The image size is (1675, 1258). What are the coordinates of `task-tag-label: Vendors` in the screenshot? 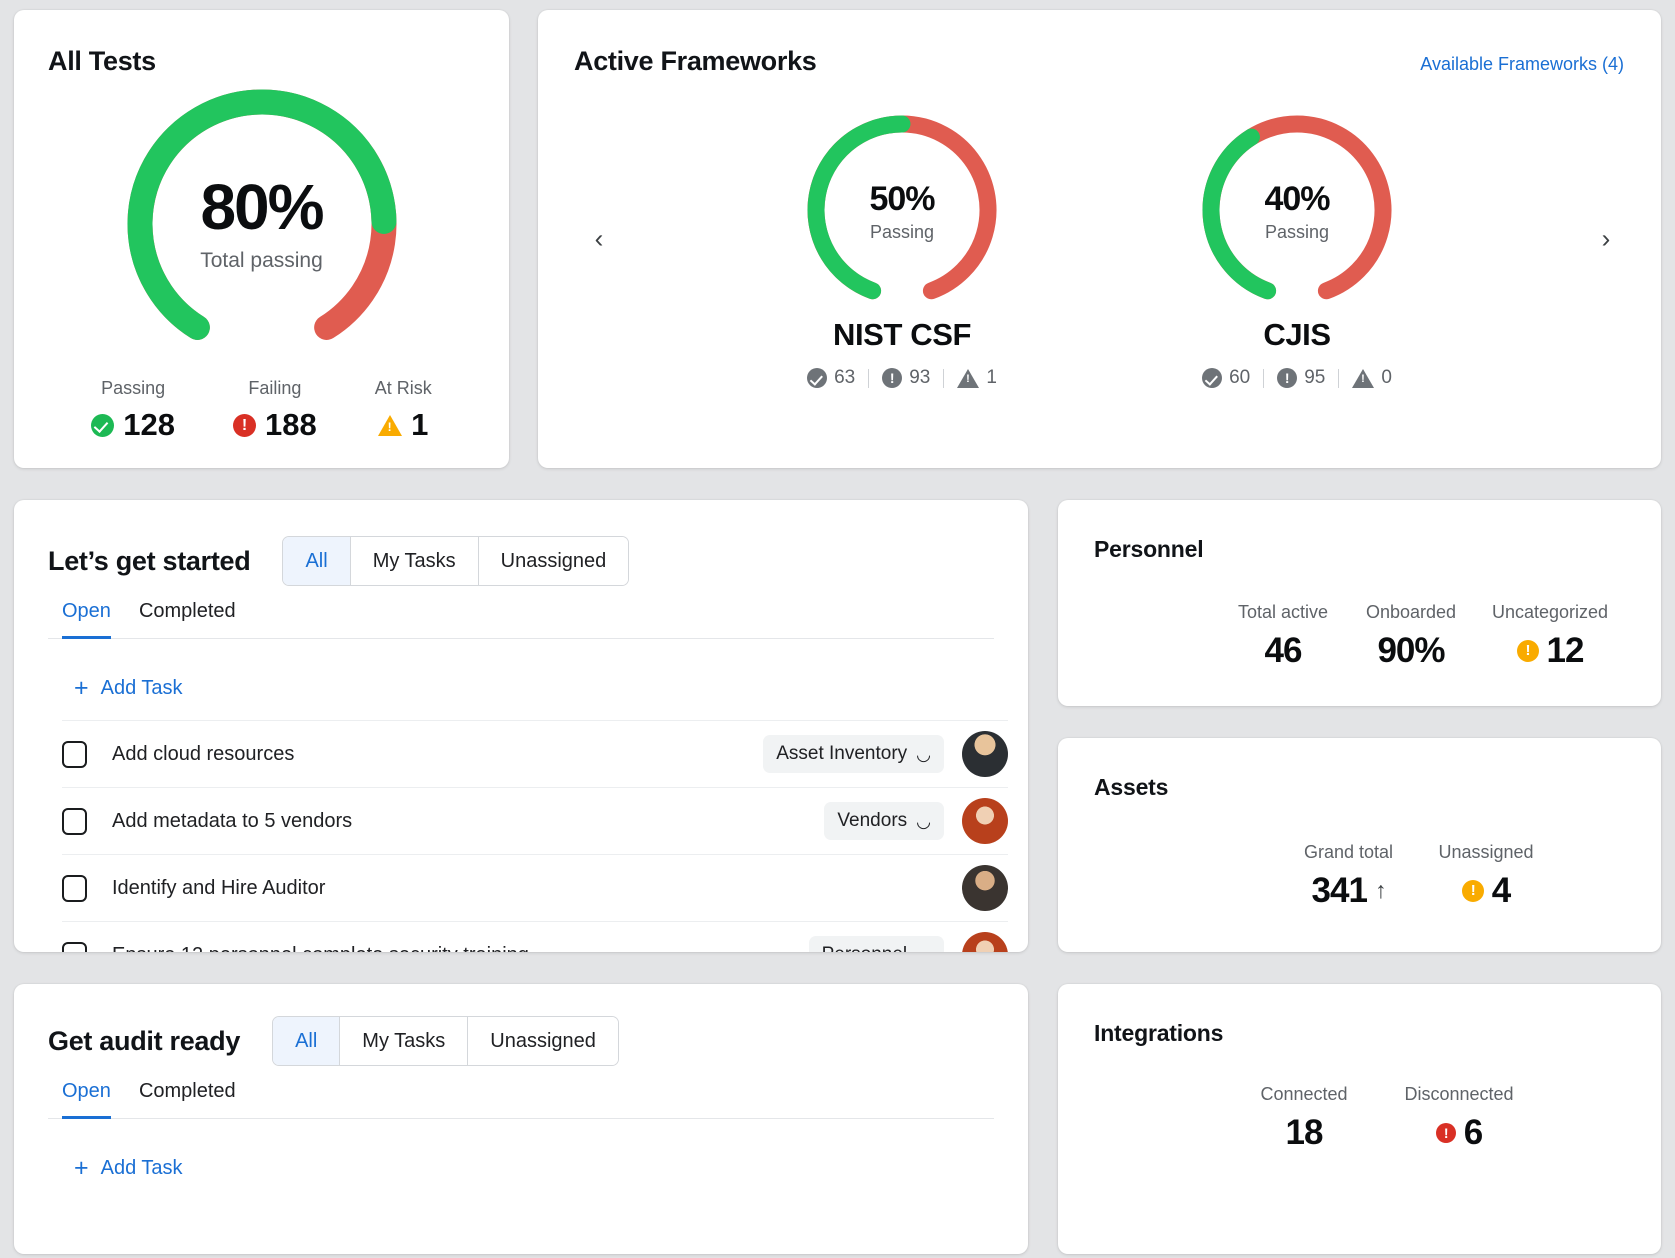 It's located at (872, 820).